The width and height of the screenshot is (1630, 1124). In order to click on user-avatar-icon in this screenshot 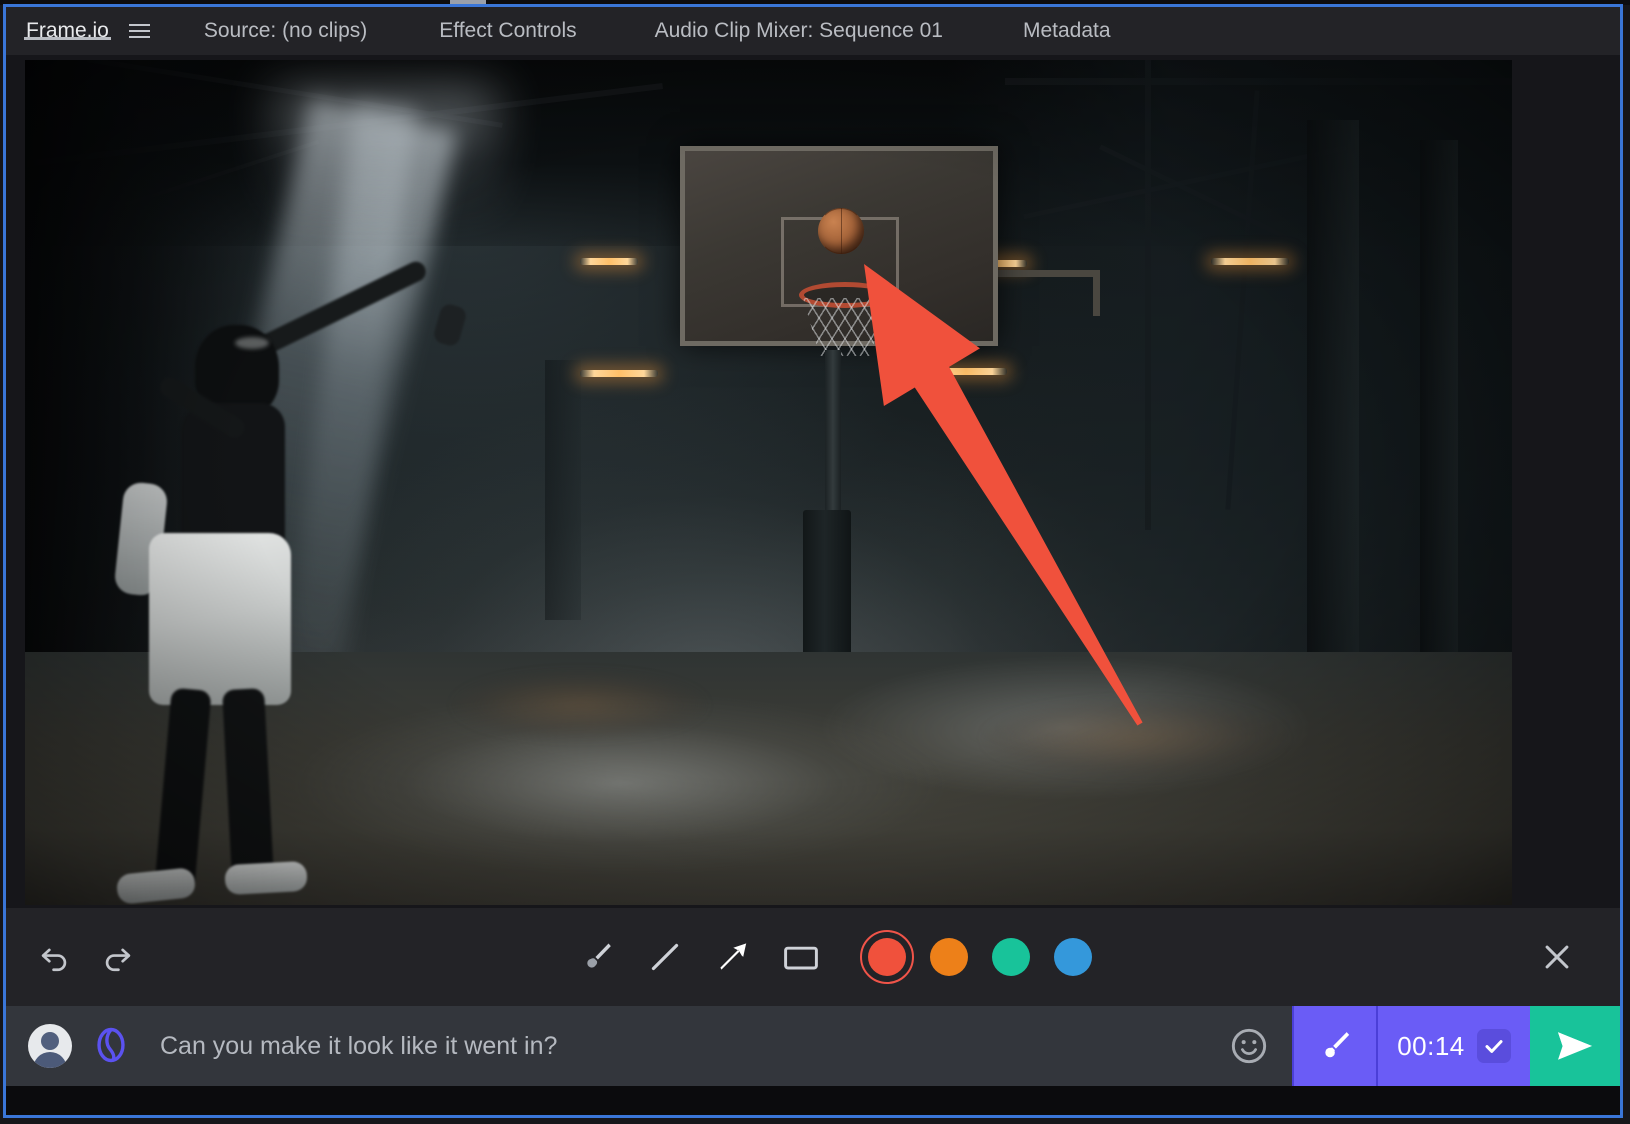, I will do `click(50, 1046)`.